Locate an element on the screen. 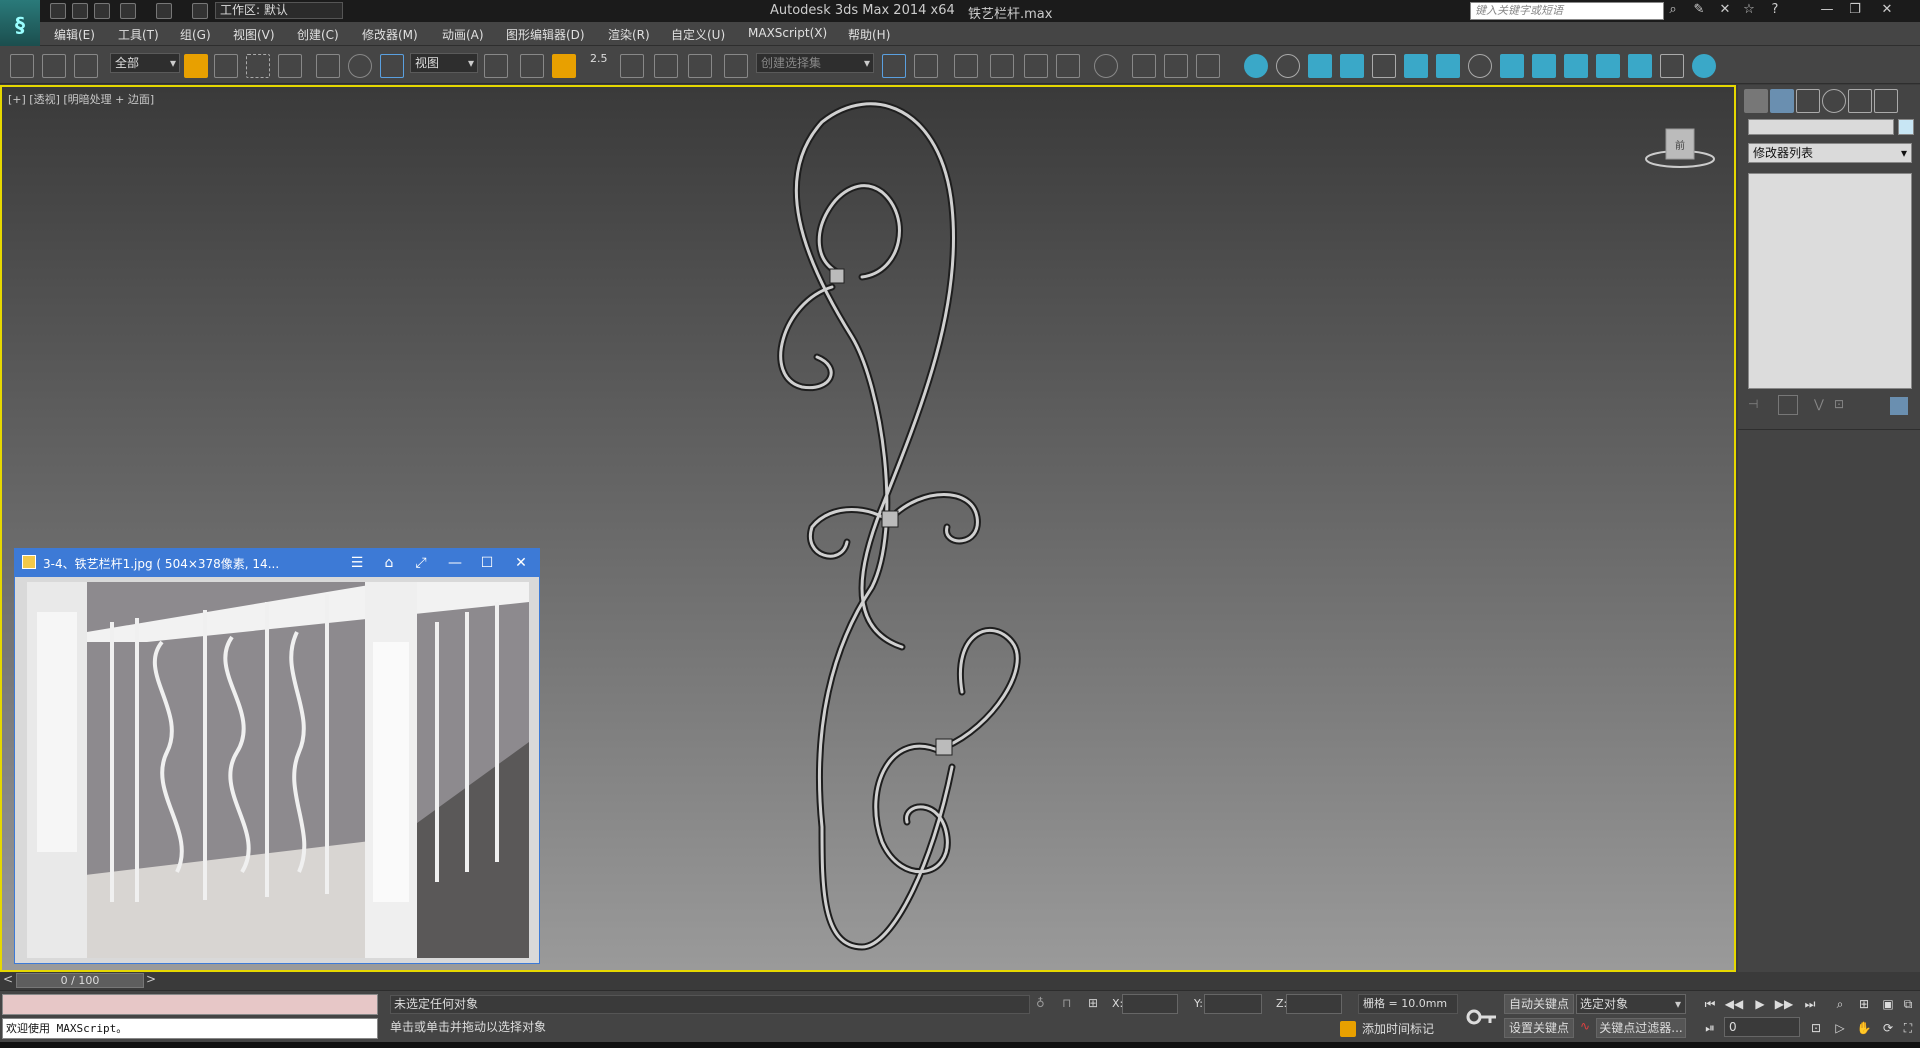 The width and height of the screenshot is (1920, 1048). menu-customize: 自定义(U) is located at coordinates (698, 34).